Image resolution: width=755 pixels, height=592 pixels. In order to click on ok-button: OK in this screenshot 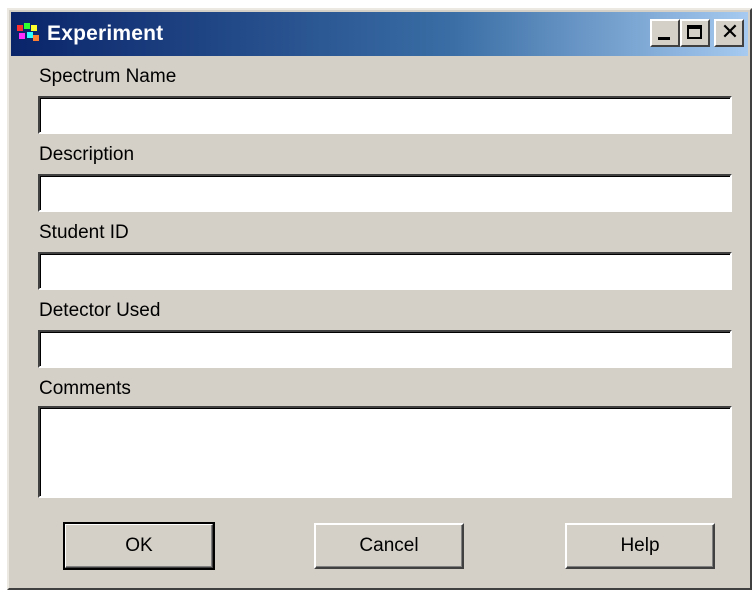, I will do `click(139, 546)`.